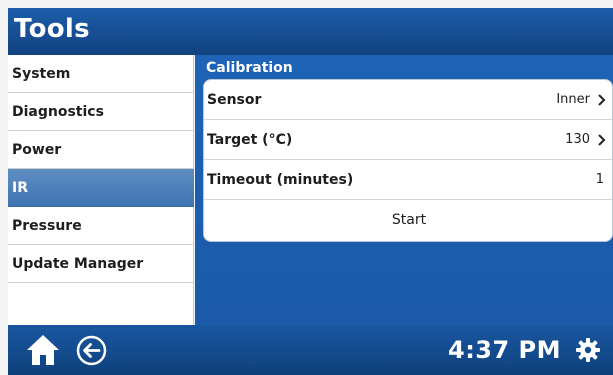  I want to click on sidebar-item-ir: IR, so click(101, 188).